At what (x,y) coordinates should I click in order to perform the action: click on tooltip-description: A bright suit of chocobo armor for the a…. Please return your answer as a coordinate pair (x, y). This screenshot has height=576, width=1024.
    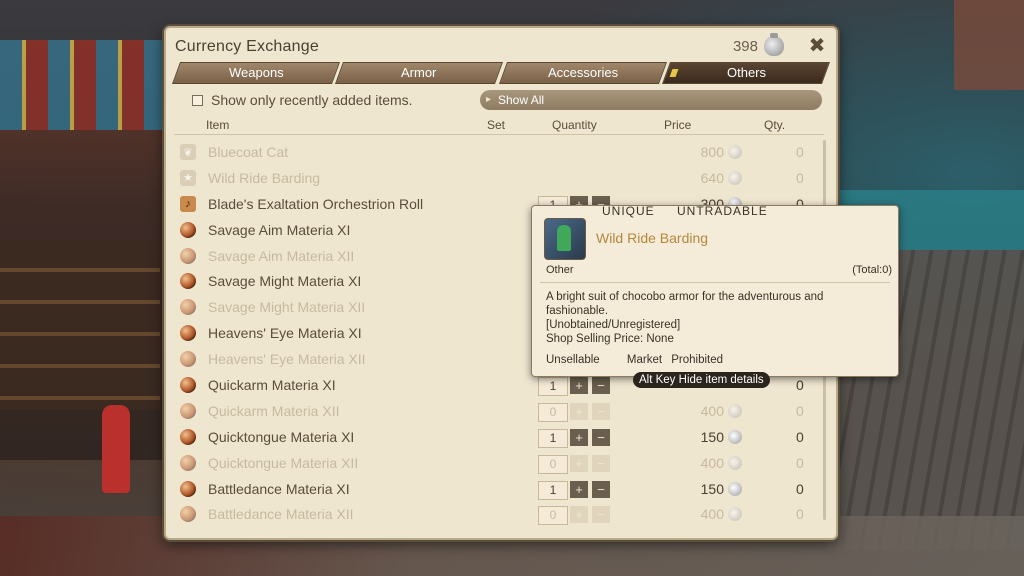
    Looking at the image, I should click on (716, 318).